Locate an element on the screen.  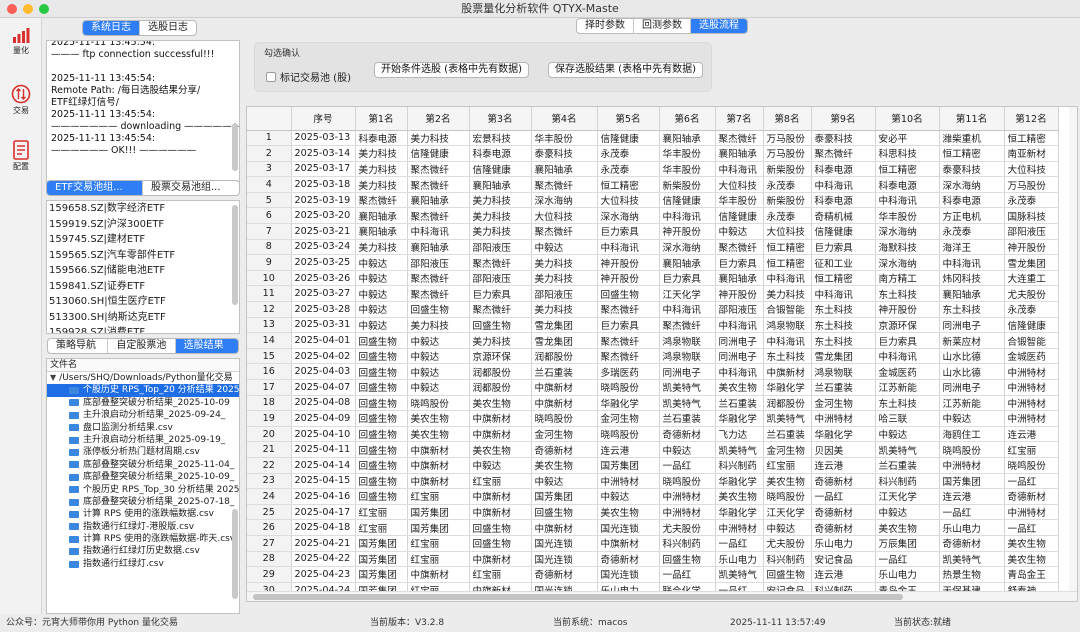
stock-cell: 尤夫股份 is located at coordinates (1031, 294).